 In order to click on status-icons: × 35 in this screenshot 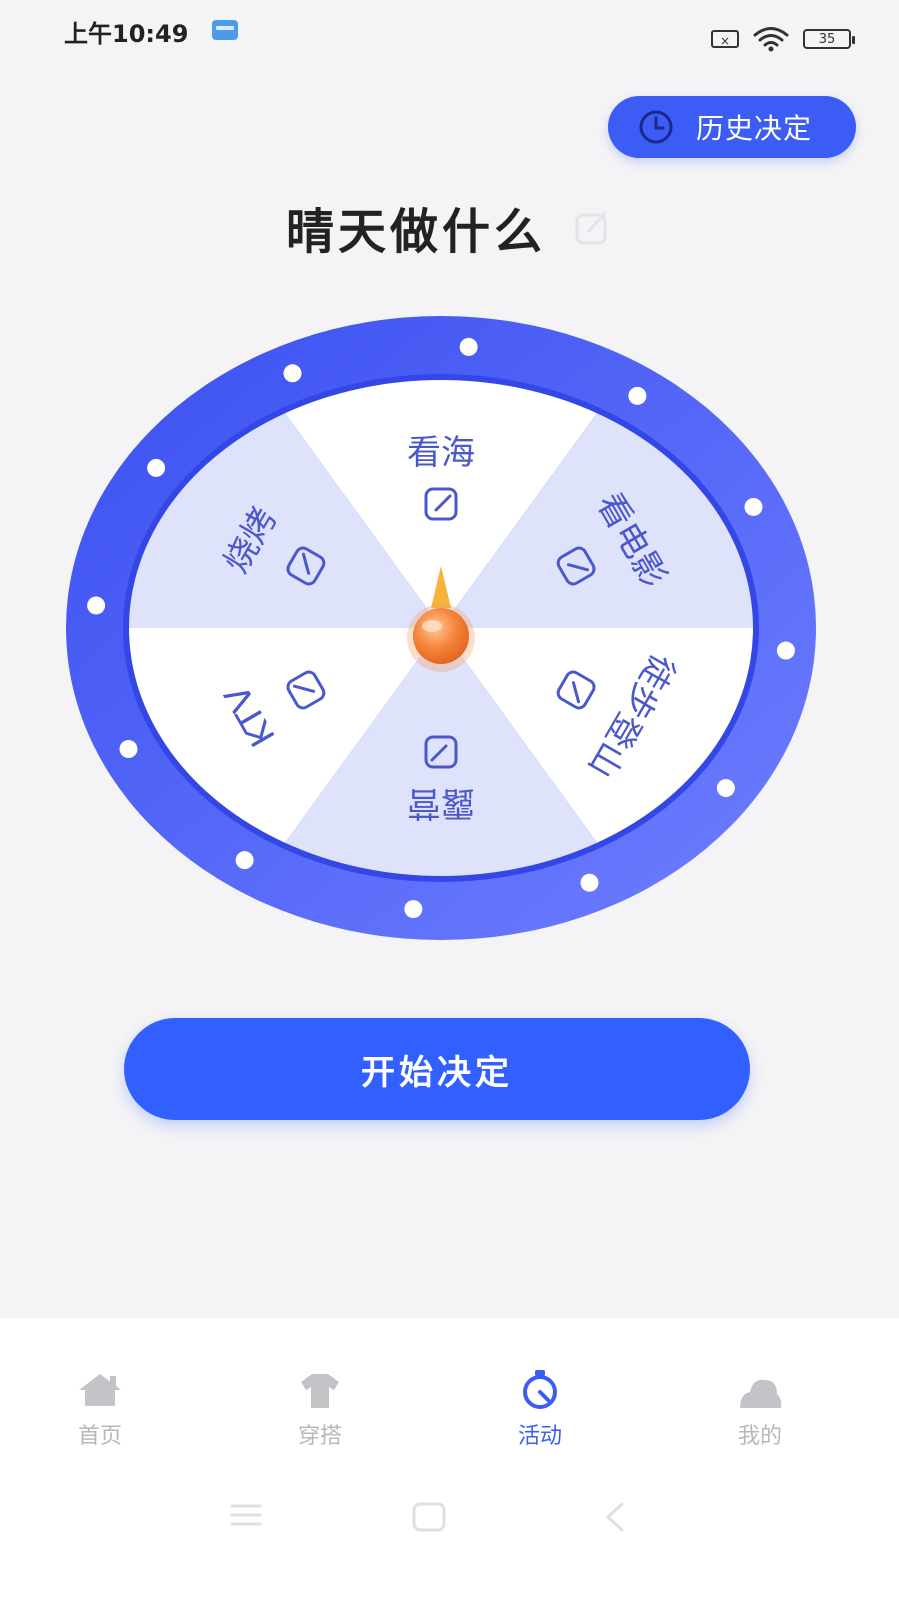, I will do `click(783, 39)`.